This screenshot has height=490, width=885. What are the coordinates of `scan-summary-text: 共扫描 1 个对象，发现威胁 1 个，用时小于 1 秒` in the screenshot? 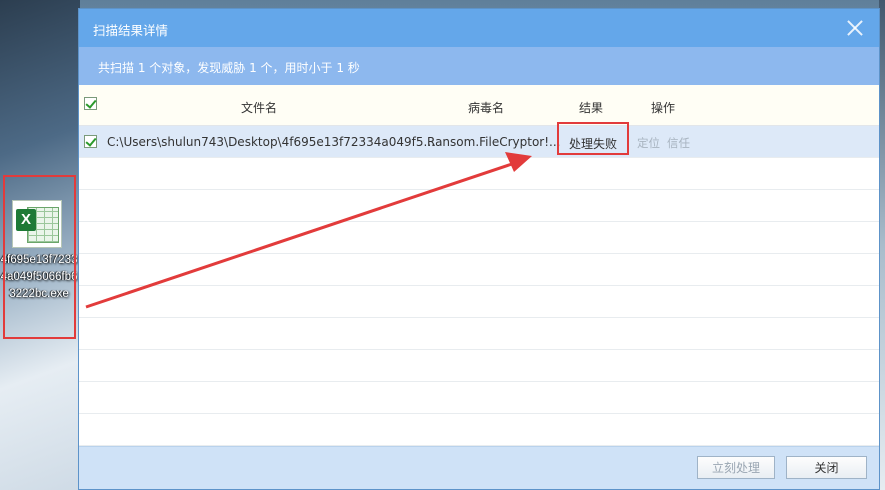 It's located at (229, 68).